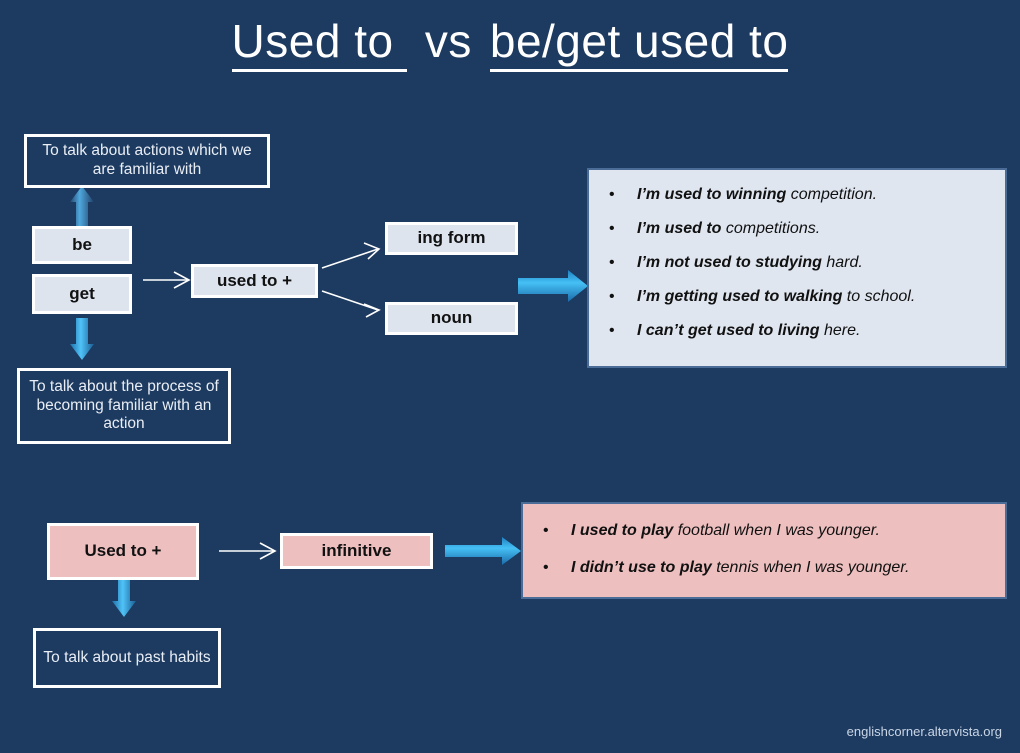 Image resolution: width=1020 pixels, height=753 pixels. Describe the element at coordinates (351, 304) in the screenshot. I see `arrow-structure-to-noun` at that location.